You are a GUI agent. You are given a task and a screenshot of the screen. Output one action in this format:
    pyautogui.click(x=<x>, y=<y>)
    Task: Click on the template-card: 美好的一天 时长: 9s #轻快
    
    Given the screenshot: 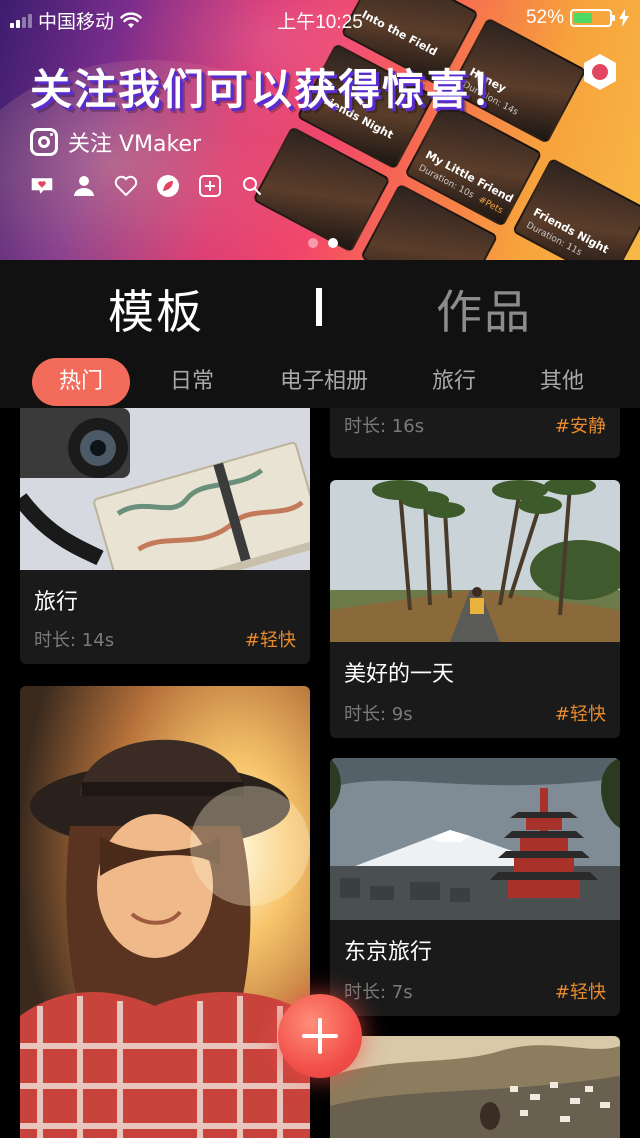 What is the action you would take?
    pyautogui.click(x=475, y=609)
    